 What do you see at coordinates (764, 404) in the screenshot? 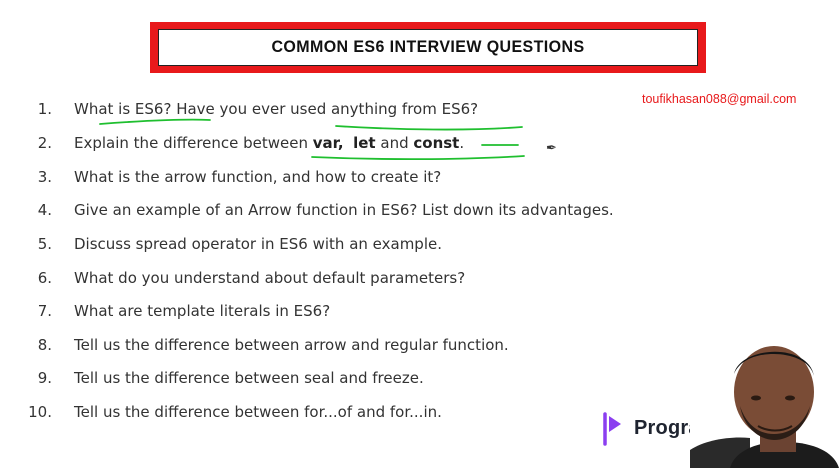
I see `presenter-webcam` at bounding box center [764, 404].